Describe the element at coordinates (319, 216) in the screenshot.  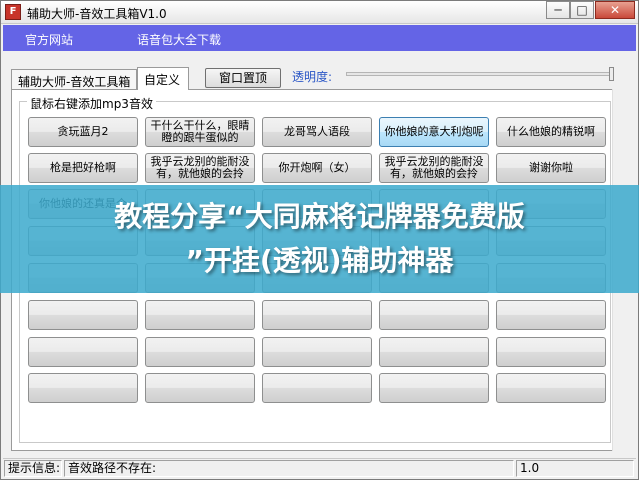
I see `promo-overlay-line-1: 教程分享“大同麻将记牌器免费版` at that location.